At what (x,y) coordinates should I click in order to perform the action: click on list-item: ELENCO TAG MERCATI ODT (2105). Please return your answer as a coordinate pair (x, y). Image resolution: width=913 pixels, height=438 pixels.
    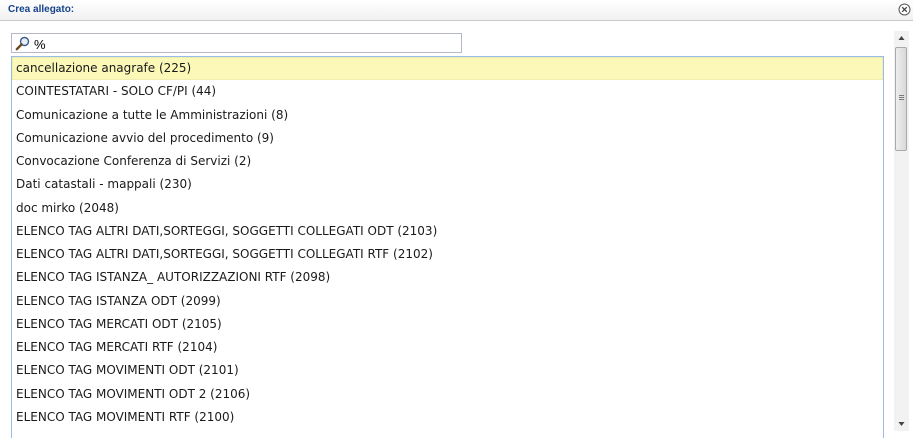
    Looking at the image, I should click on (447, 324).